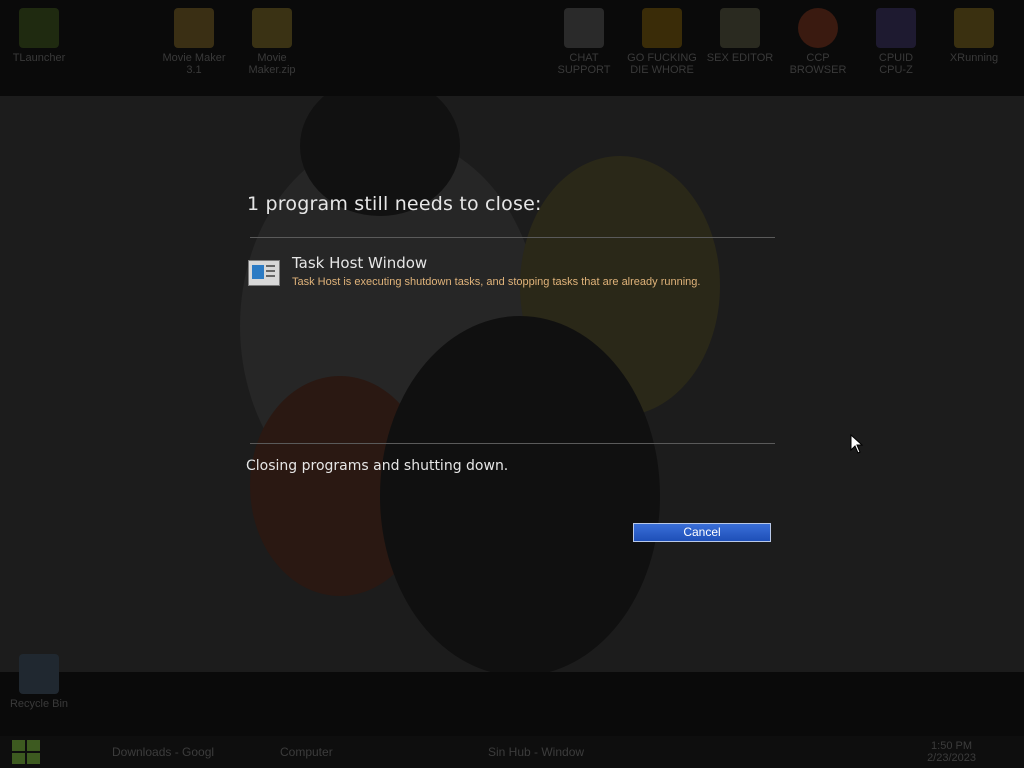  Describe the element at coordinates (740, 28) in the screenshot. I see `editor-icon` at that location.